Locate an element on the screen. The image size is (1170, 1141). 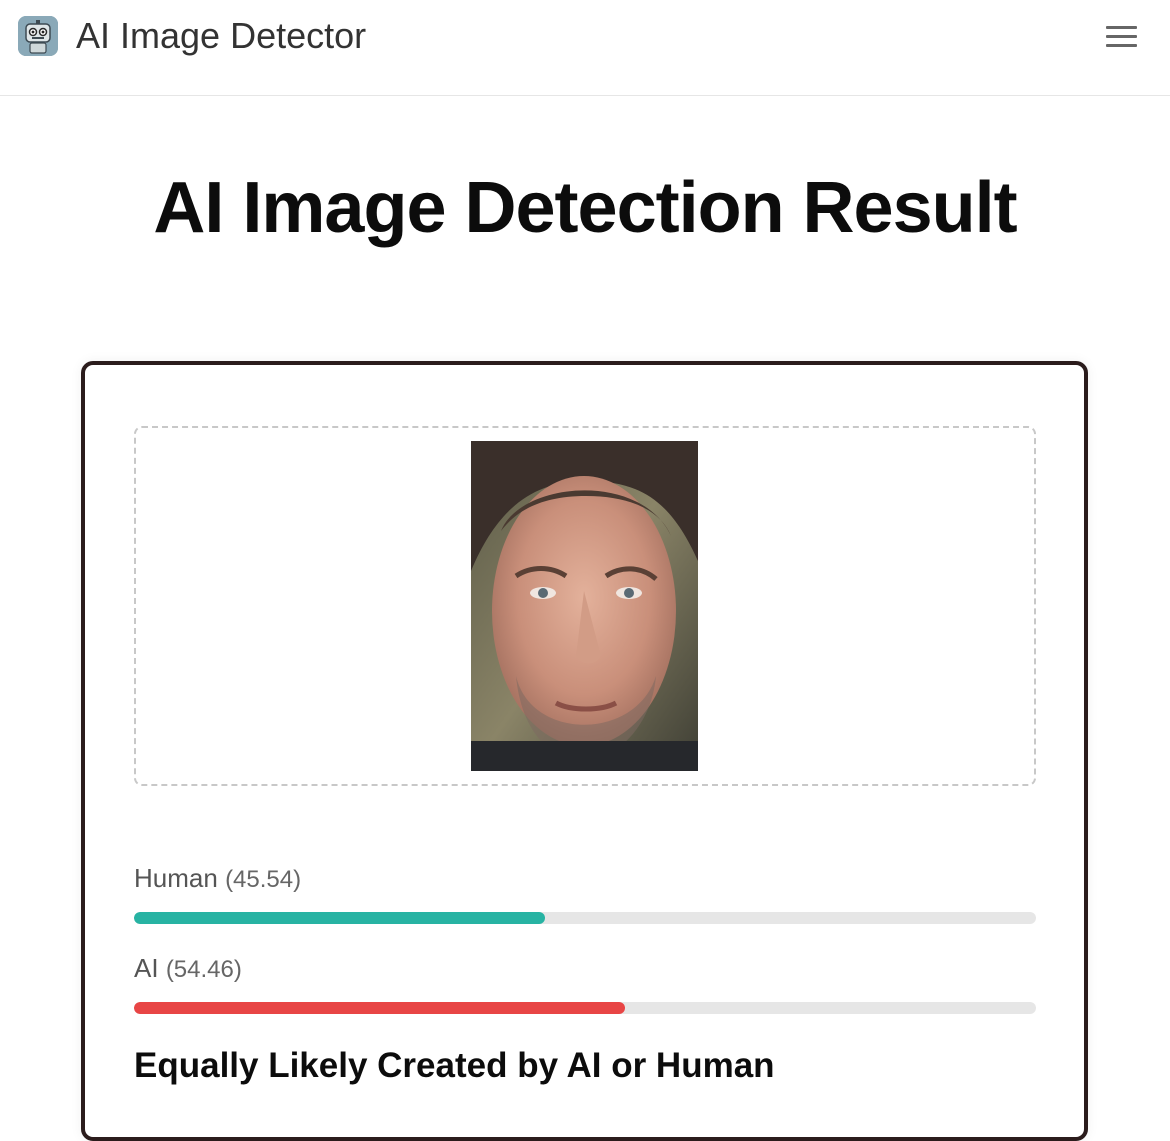
robot-icon is located at coordinates (38, 36).